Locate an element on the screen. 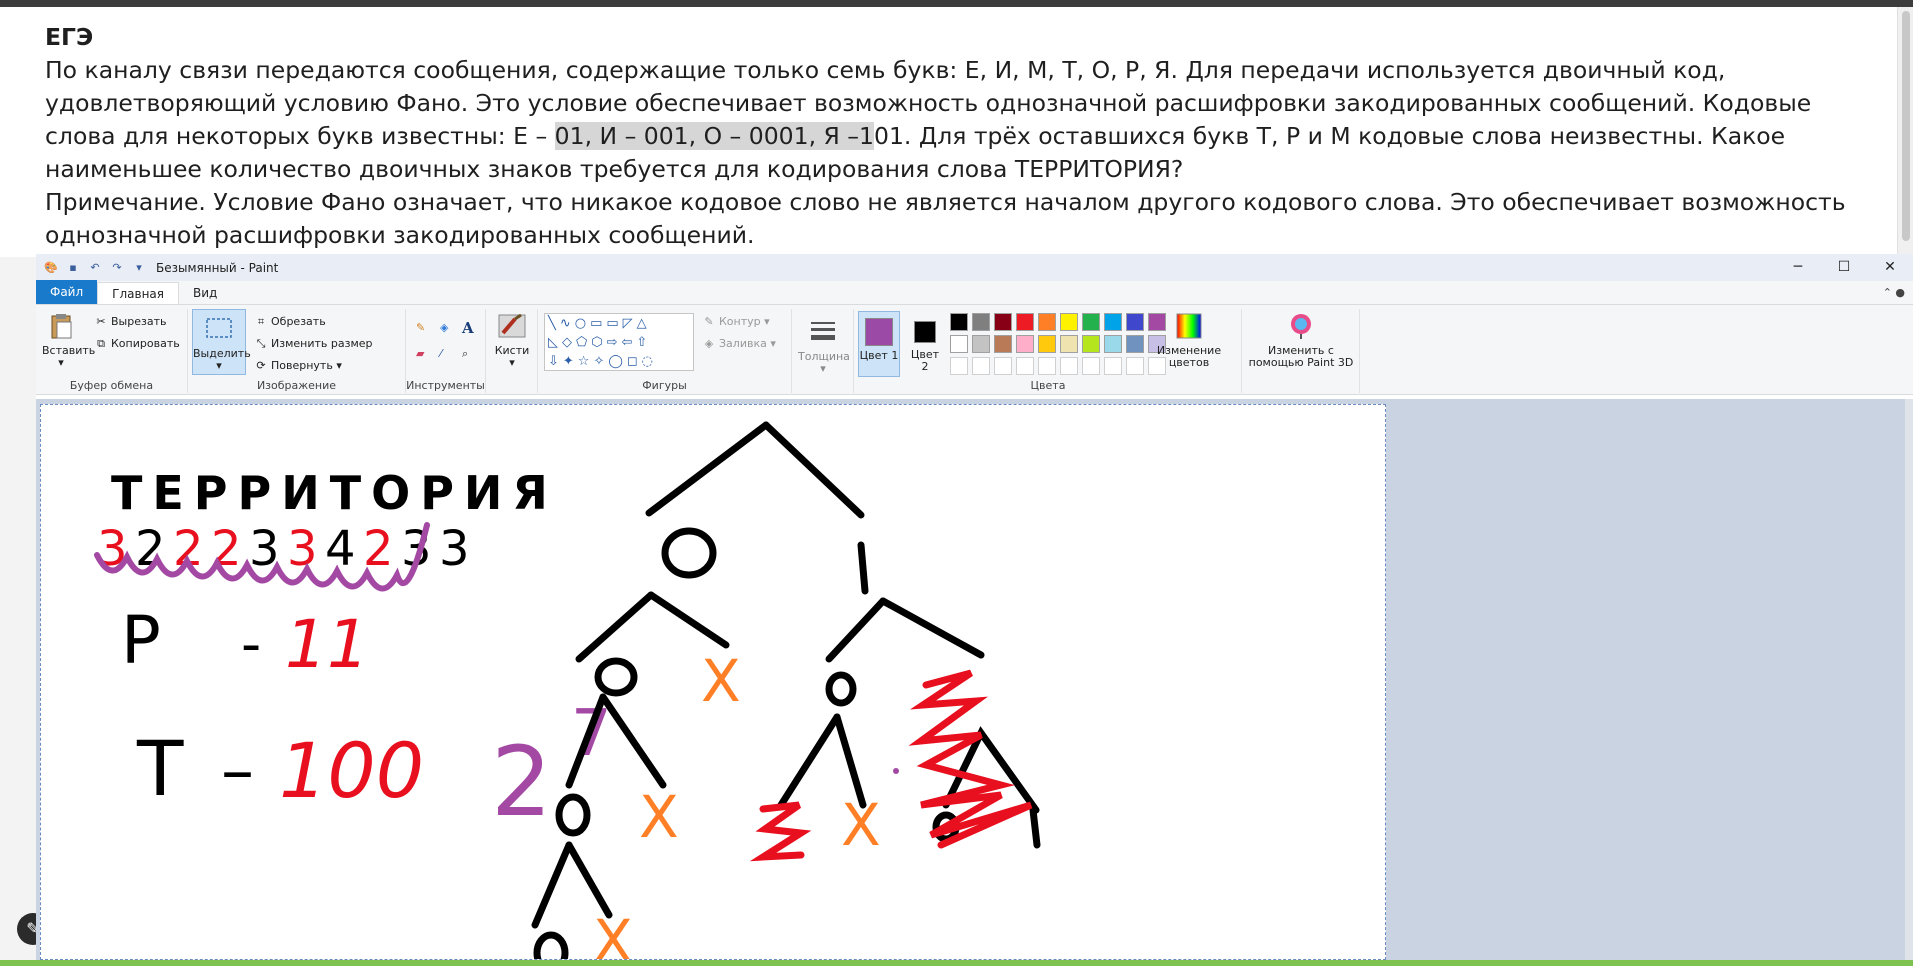 The image size is (1913, 966). clipboard-group-label: Буфер обмена is located at coordinates (111, 385).